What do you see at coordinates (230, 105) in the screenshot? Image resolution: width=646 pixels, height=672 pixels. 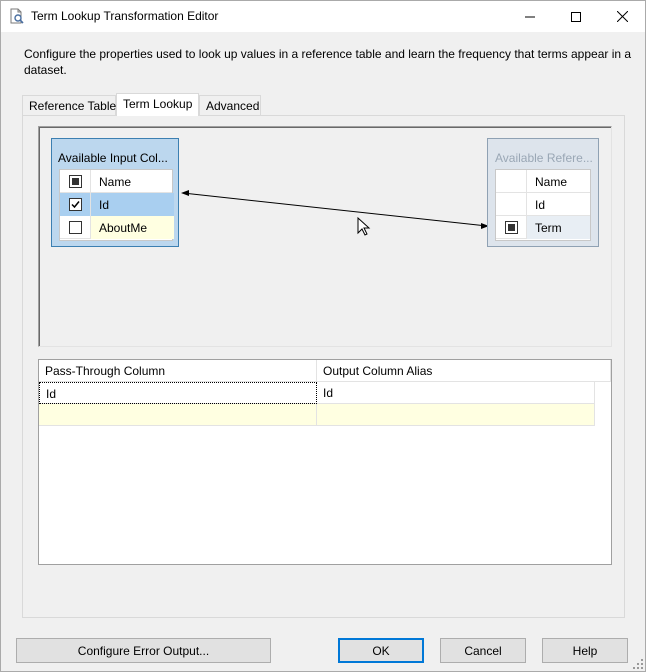 I see `tab-advanced: Advanced` at bounding box center [230, 105].